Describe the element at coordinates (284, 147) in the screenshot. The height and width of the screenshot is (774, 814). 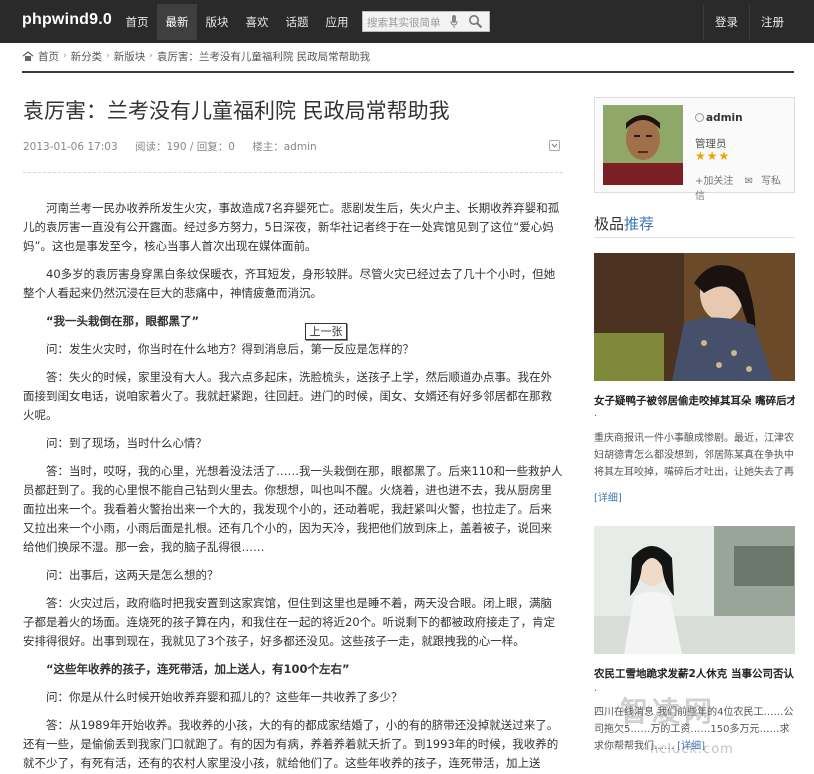
I see `post-author: 楼主：admin` at that location.